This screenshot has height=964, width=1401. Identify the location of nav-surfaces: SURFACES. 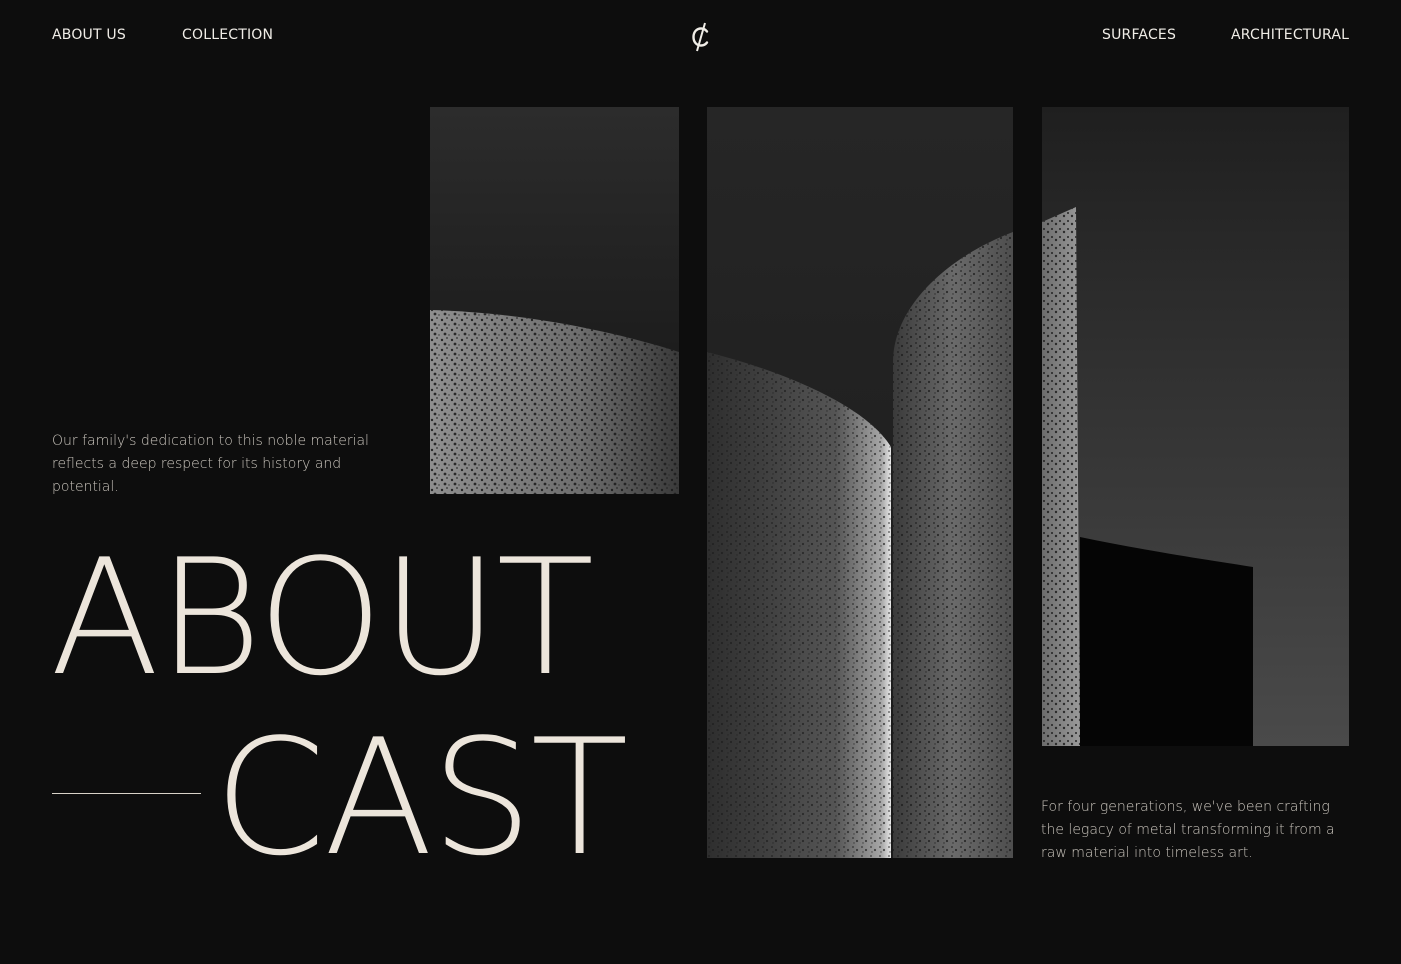
(1139, 35).